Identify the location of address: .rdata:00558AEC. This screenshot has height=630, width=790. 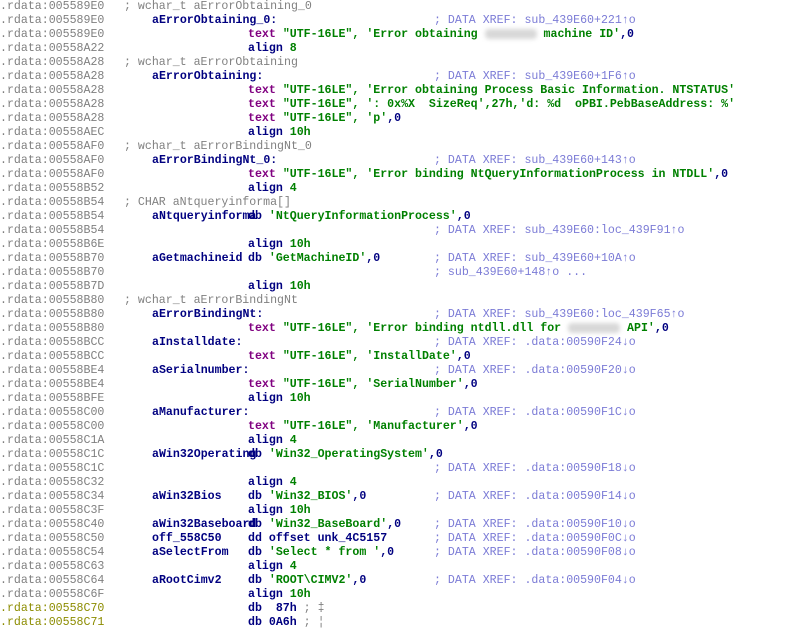
(52, 133).